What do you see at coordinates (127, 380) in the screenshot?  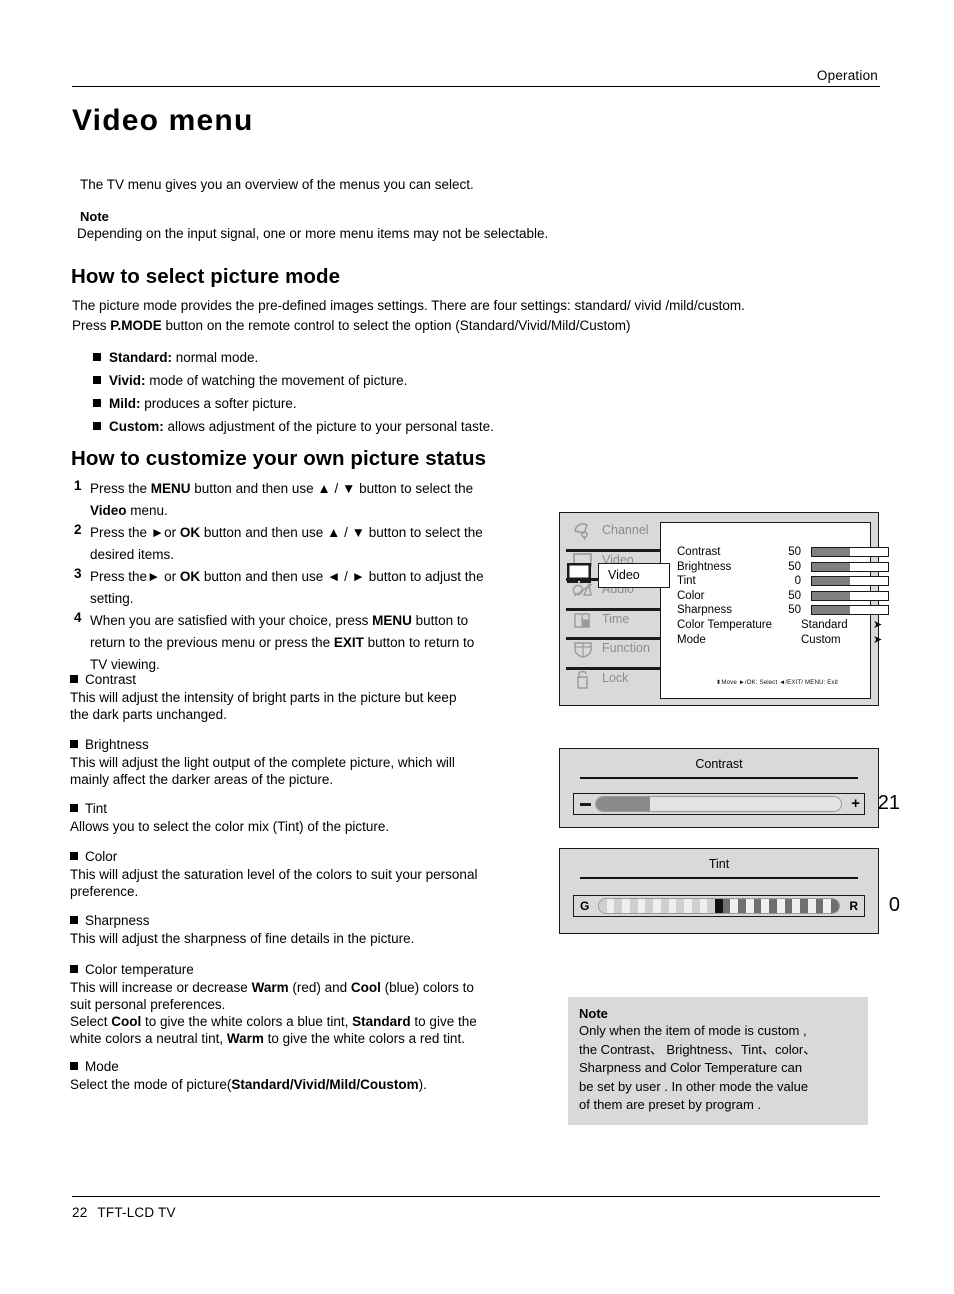 I see `picture-mode-item-term: Vivid:` at bounding box center [127, 380].